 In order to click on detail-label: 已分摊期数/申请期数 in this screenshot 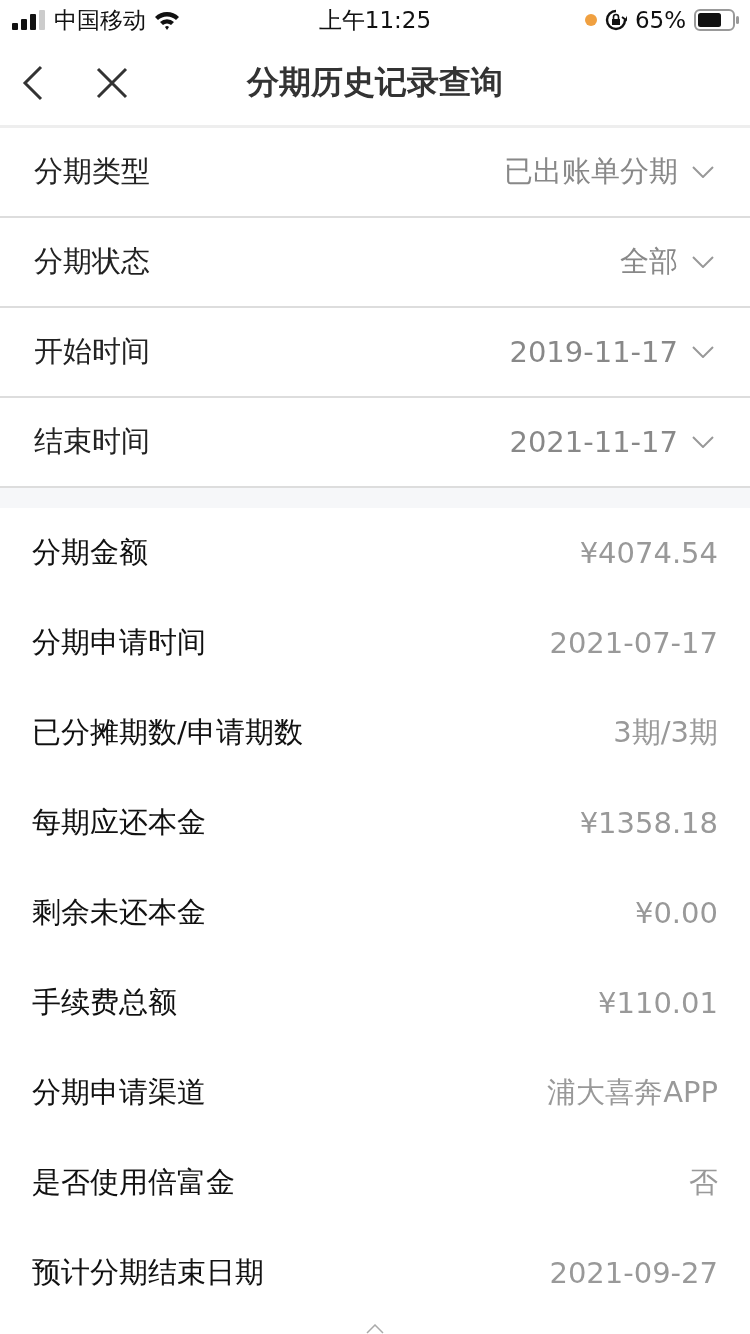, I will do `click(167, 732)`.